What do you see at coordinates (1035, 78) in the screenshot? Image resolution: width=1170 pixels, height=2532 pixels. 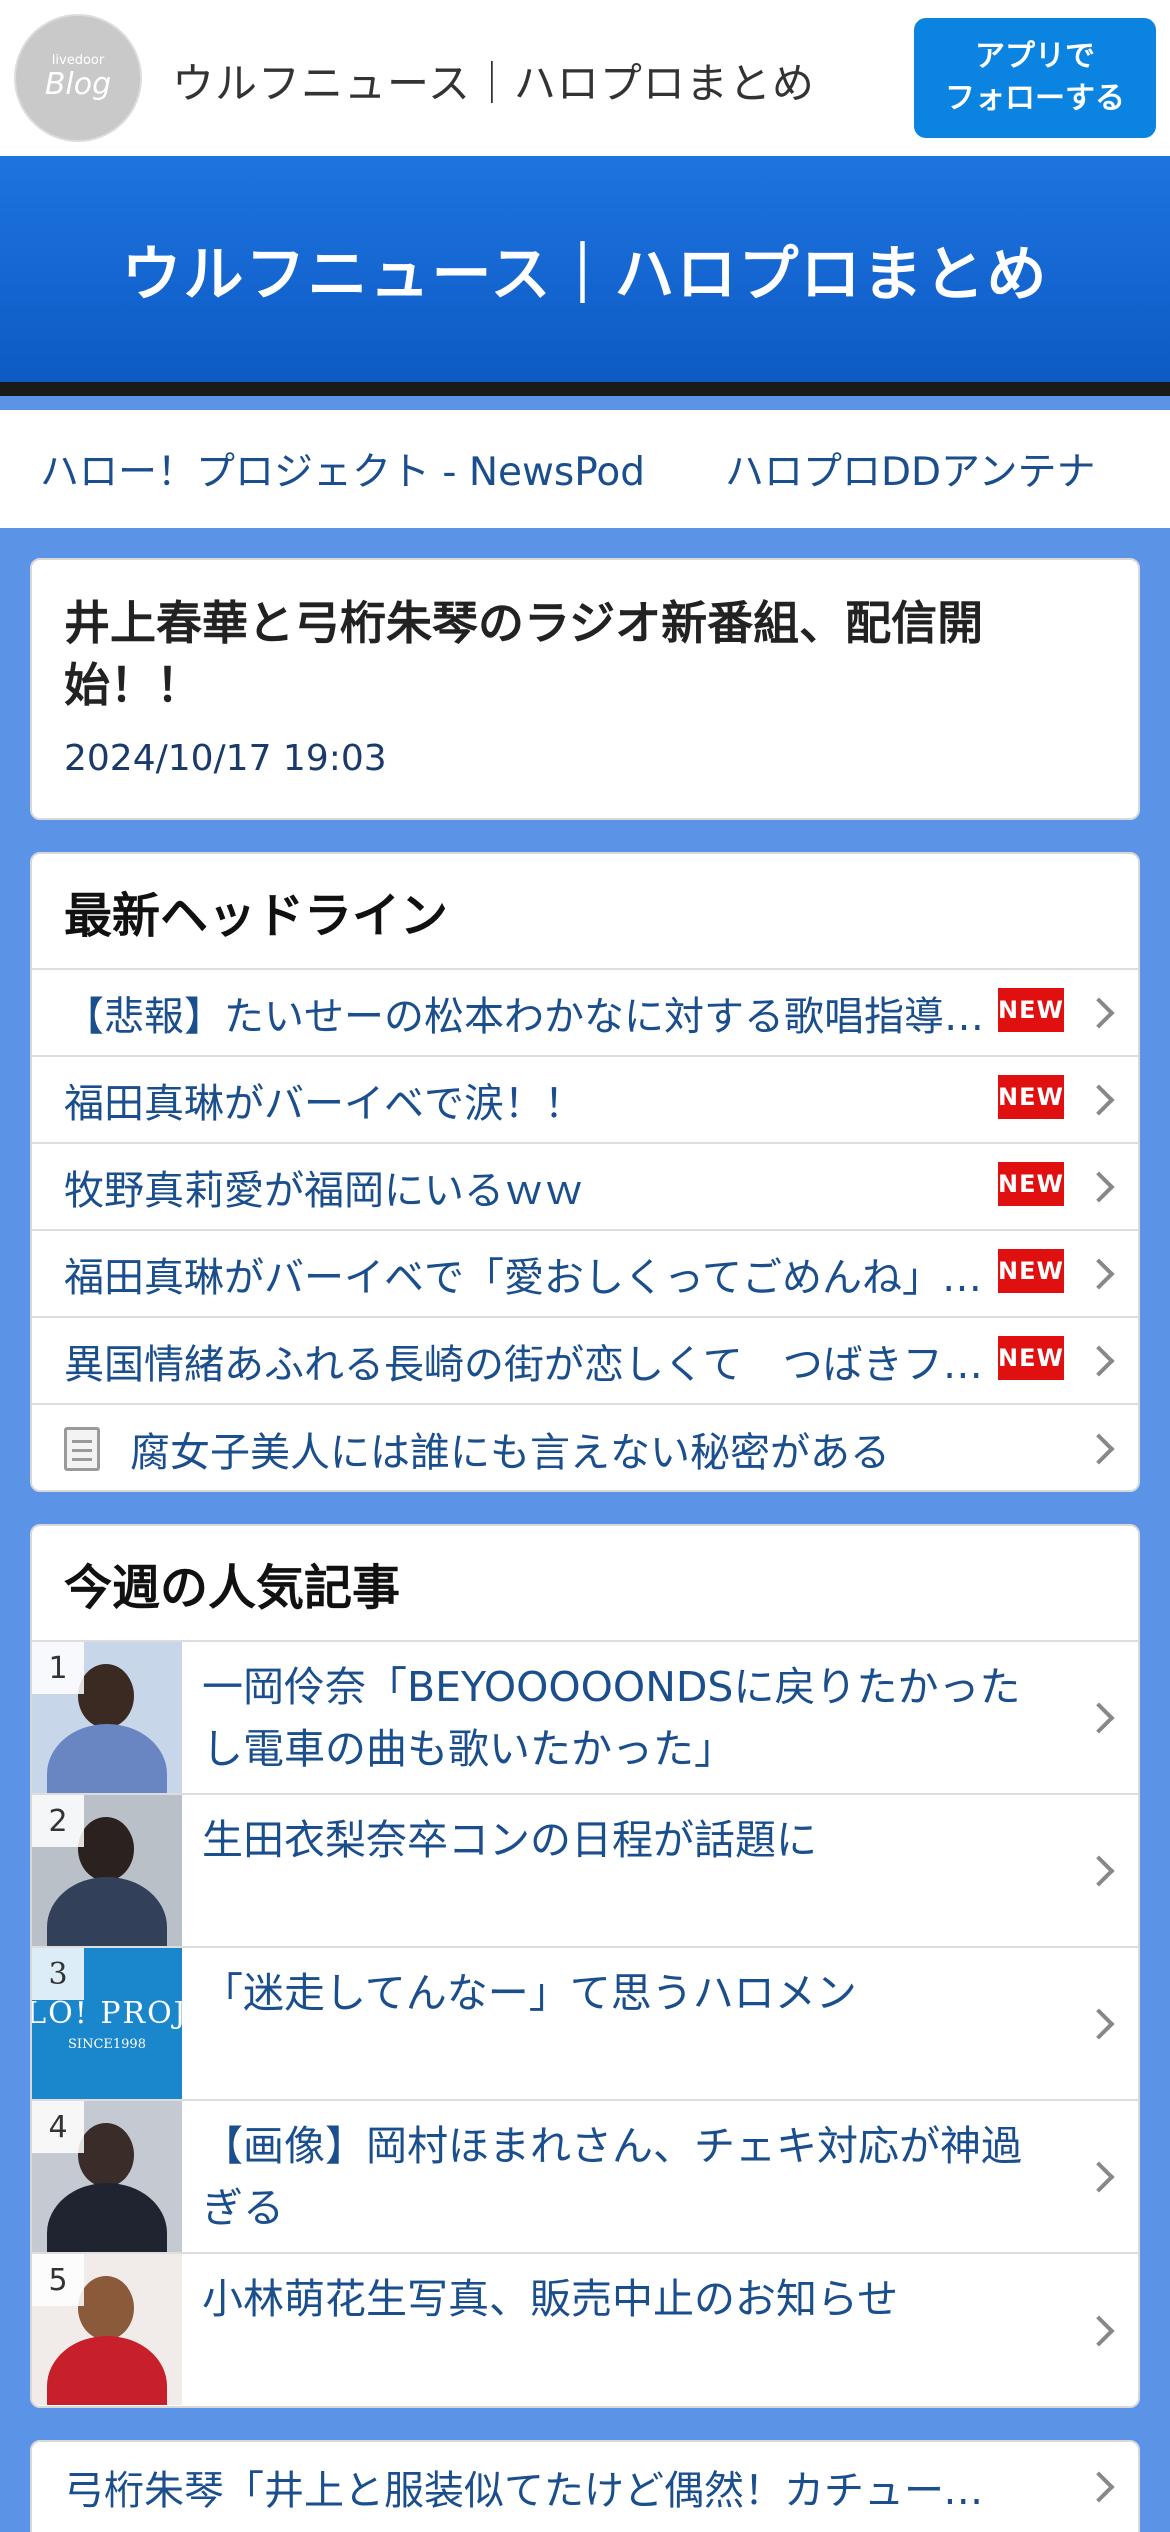 I see `follow-in-app-button: アプリで フォローする` at bounding box center [1035, 78].